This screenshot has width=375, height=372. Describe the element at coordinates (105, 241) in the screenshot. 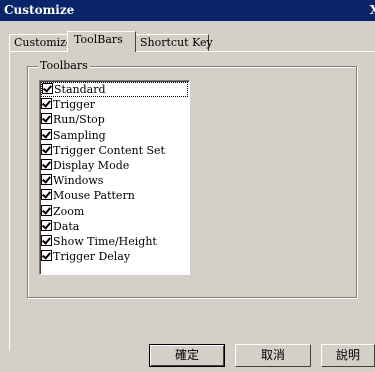

I see `list-item-label: Show Time/Height` at that location.